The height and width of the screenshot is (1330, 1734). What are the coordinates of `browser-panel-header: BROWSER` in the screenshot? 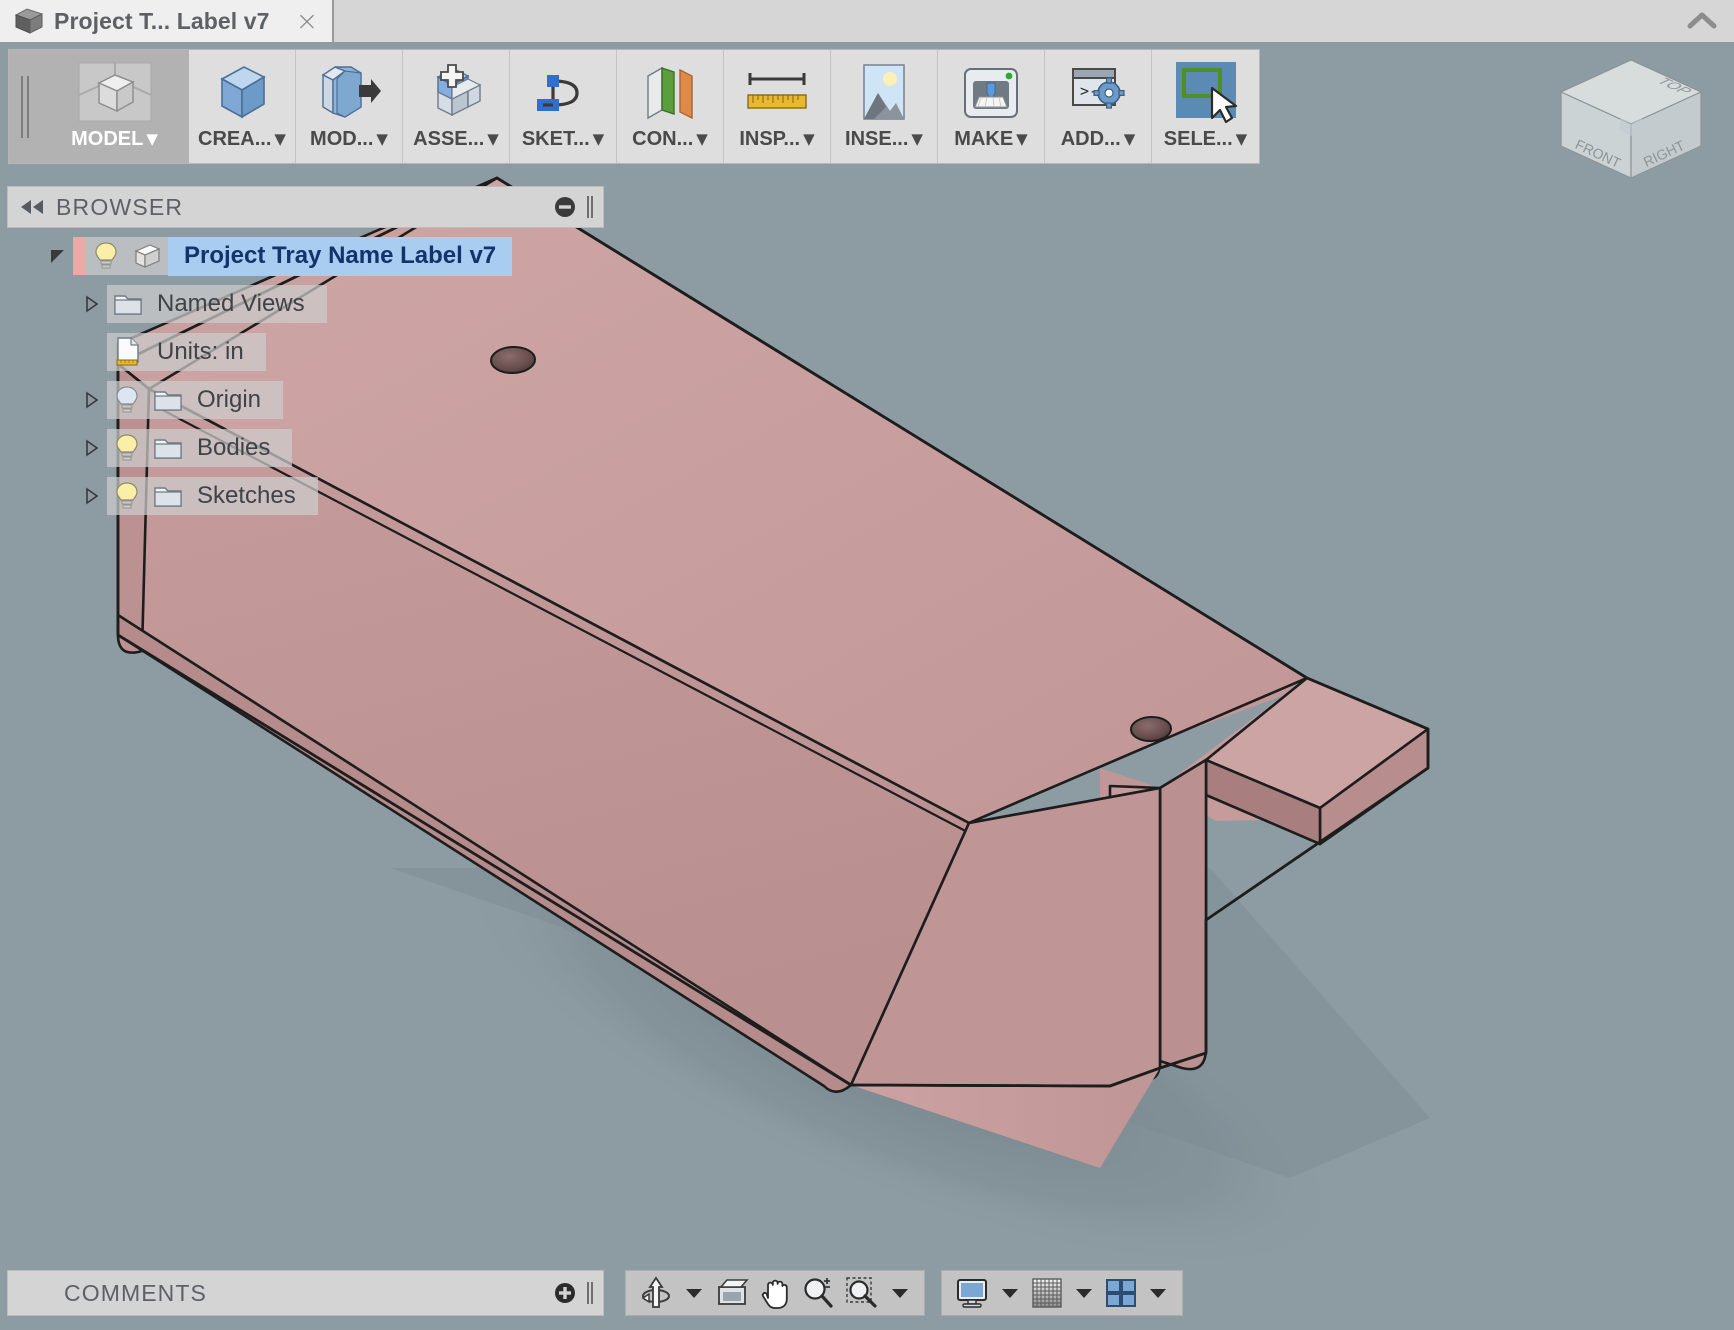 It's located at (305, 207).